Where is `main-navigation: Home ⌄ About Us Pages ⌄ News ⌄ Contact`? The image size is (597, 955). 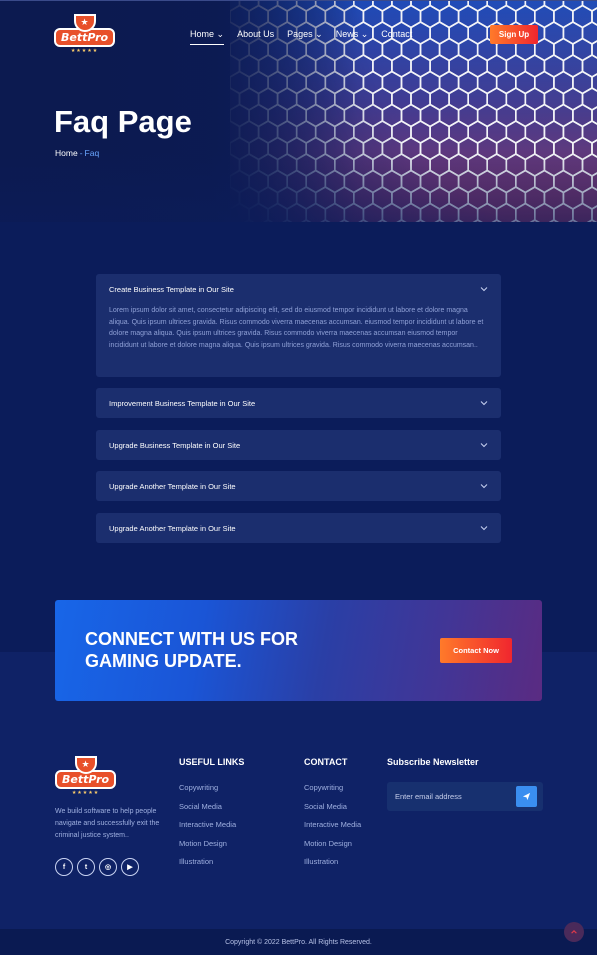 main-navigation: Home ⌄ About Us Pages ⌄ News ⌄ Contact is located at coordinates (301, 37).